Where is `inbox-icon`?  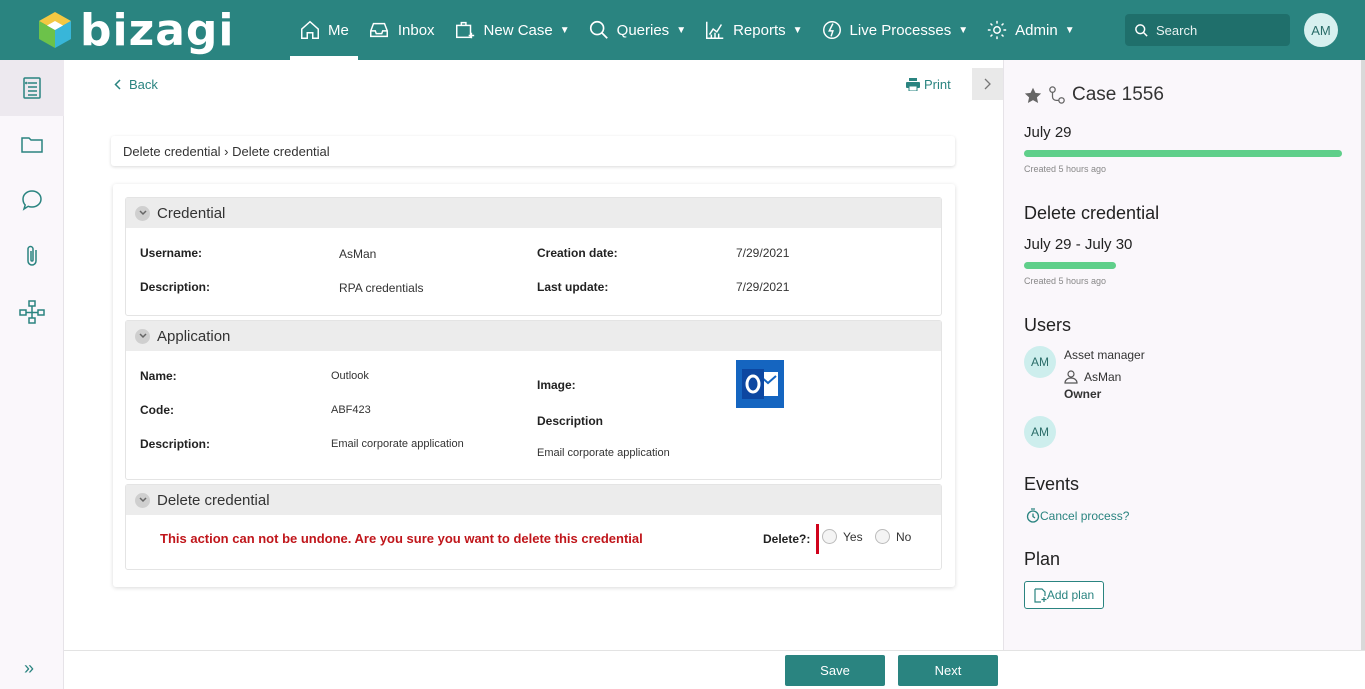
inbox-icon is located at coordinates (378, 30).